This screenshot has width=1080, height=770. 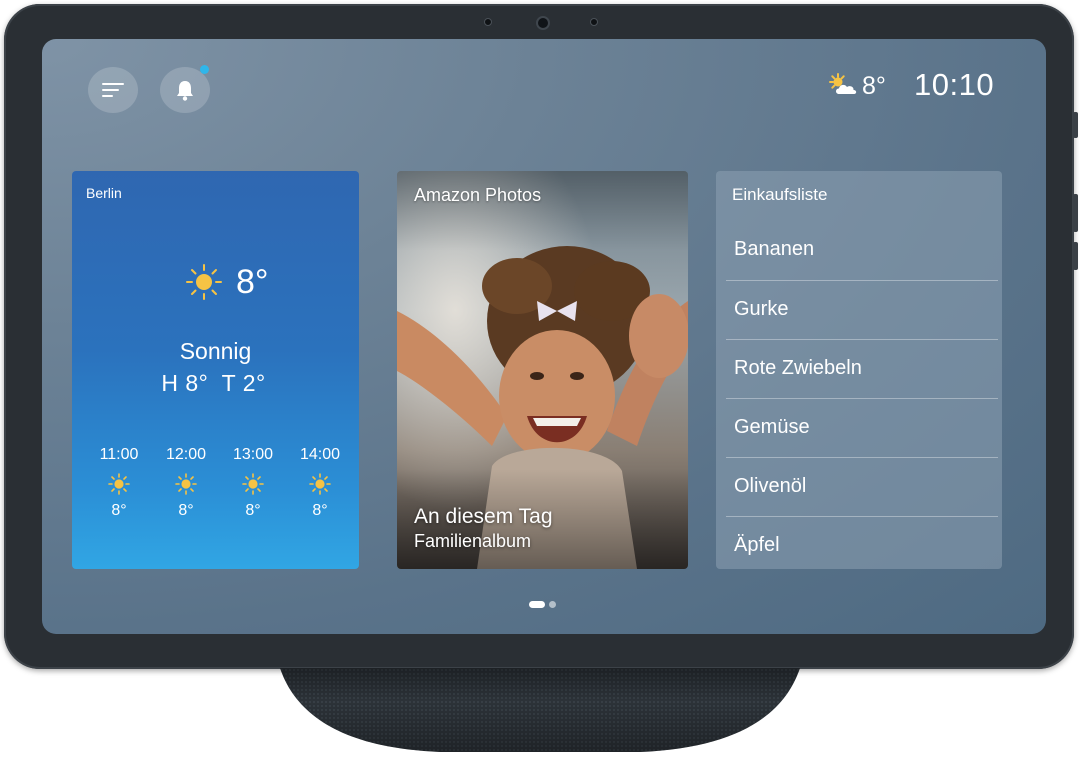 What do you see at coordinates (186, 454) in the screenshot?
I see `hour-time: 12:00` at bounding box center [186, 454].